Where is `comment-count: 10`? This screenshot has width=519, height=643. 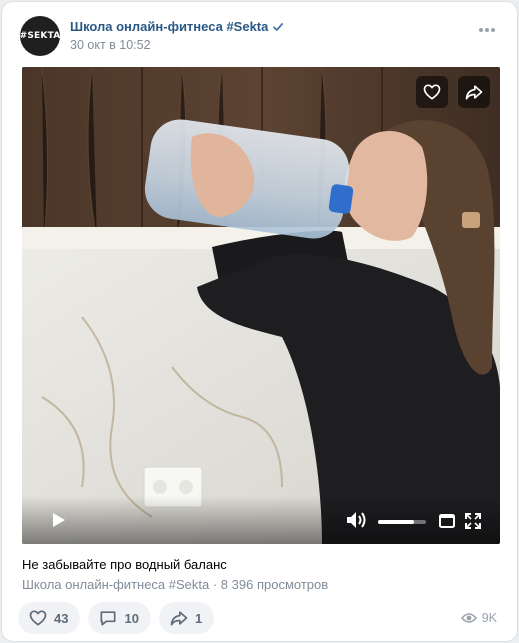 comment-count: 10 is located at coordinates (131, 618).